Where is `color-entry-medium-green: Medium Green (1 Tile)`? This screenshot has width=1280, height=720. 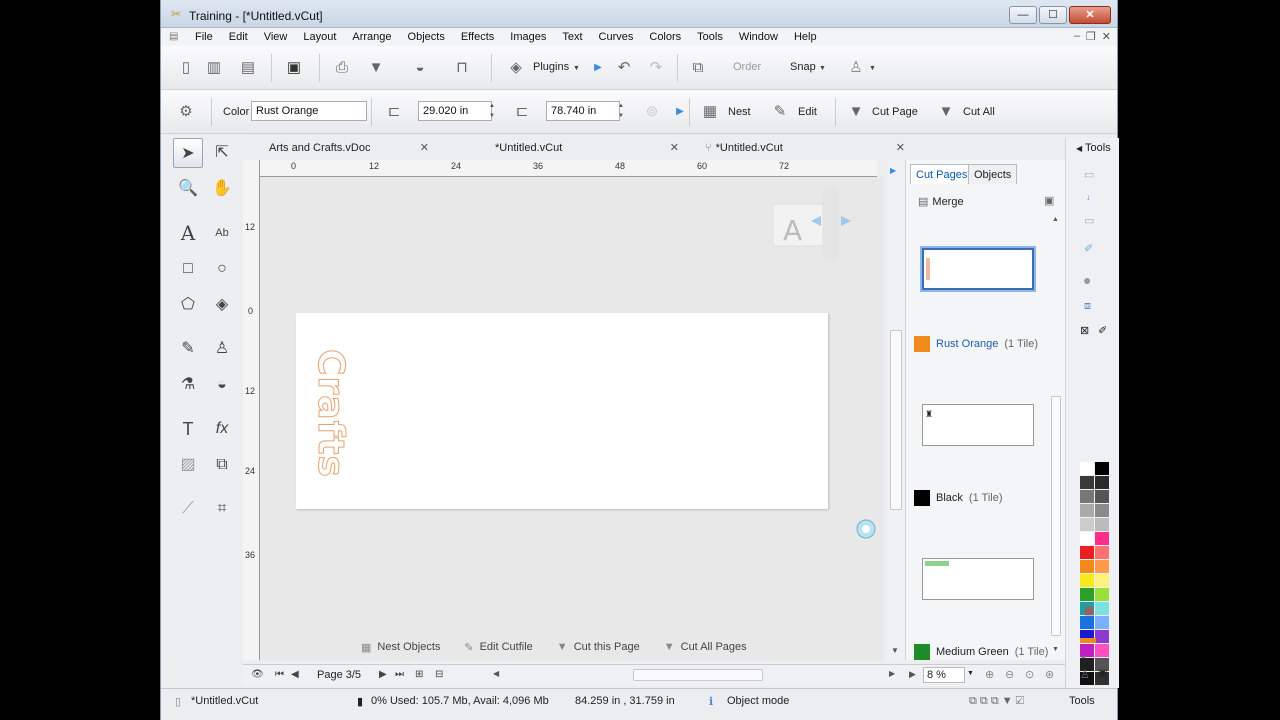 color-entry-medium-green: Medium Green (1 Tile) is located at coordinates (981, 652).